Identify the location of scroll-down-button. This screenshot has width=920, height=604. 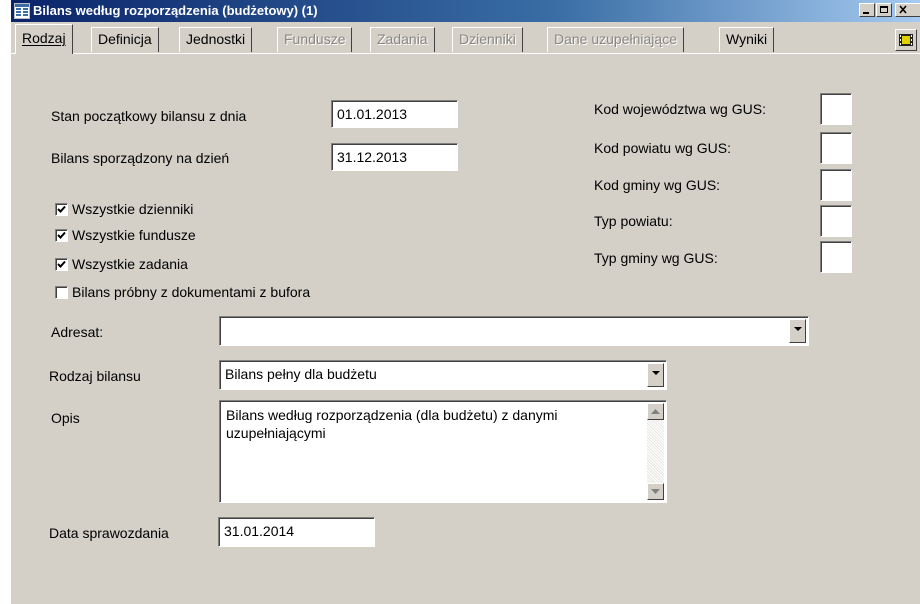
(655, 491).